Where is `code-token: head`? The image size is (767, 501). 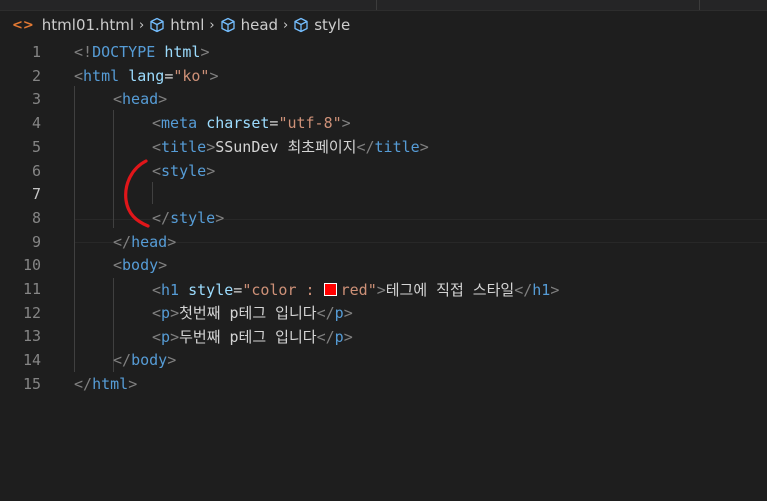
code-token: head is located at coordinates (149, 241).